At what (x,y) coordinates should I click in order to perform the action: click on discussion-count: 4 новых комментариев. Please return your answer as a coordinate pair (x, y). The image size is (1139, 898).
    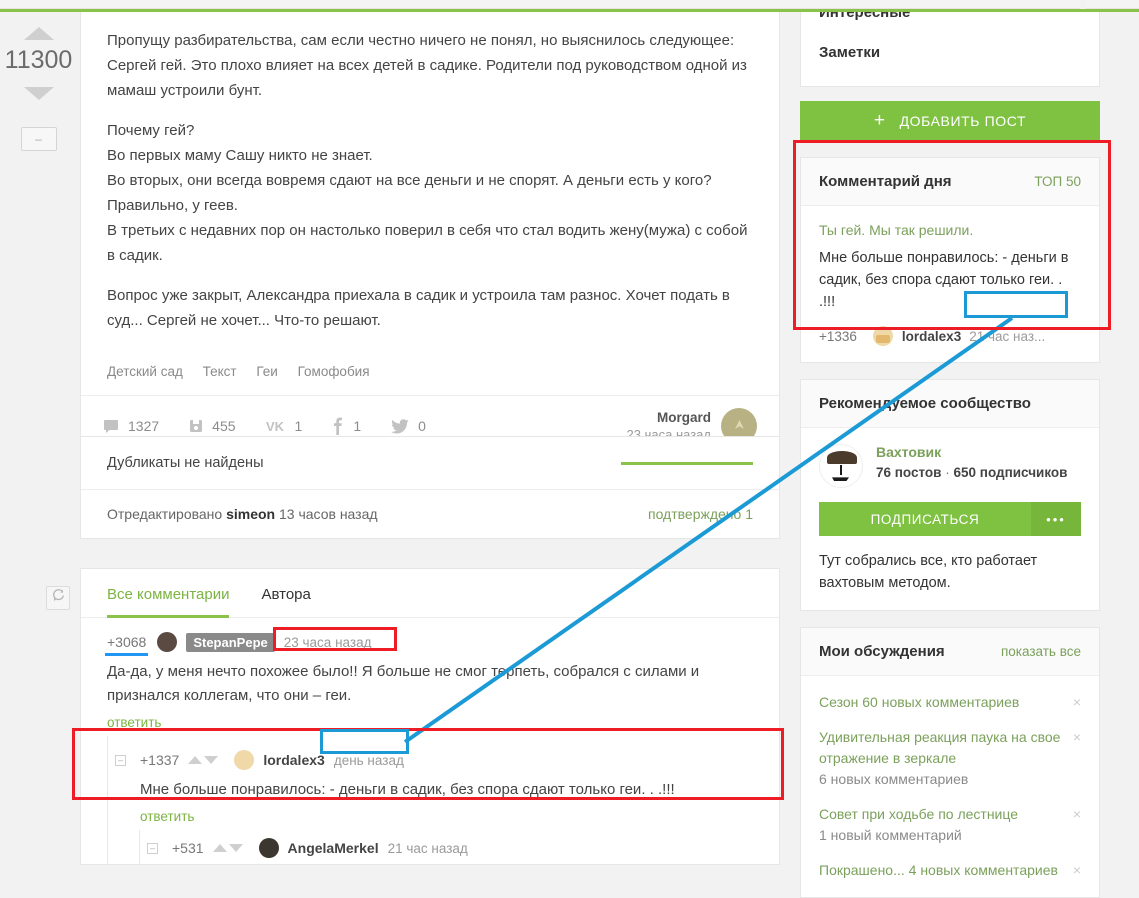
    Looking at the image, I should click on (983, 870).